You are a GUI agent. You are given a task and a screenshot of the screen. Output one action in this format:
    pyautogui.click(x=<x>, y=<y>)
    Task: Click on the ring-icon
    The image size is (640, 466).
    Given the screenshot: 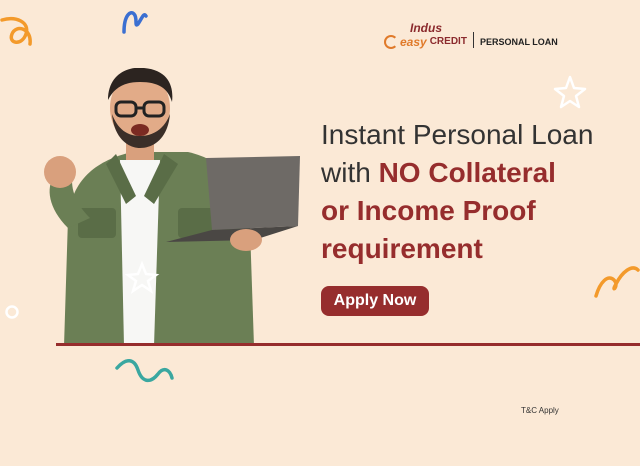 What is the action you would take?
    pyautogui.click(x=12, y=312)
    